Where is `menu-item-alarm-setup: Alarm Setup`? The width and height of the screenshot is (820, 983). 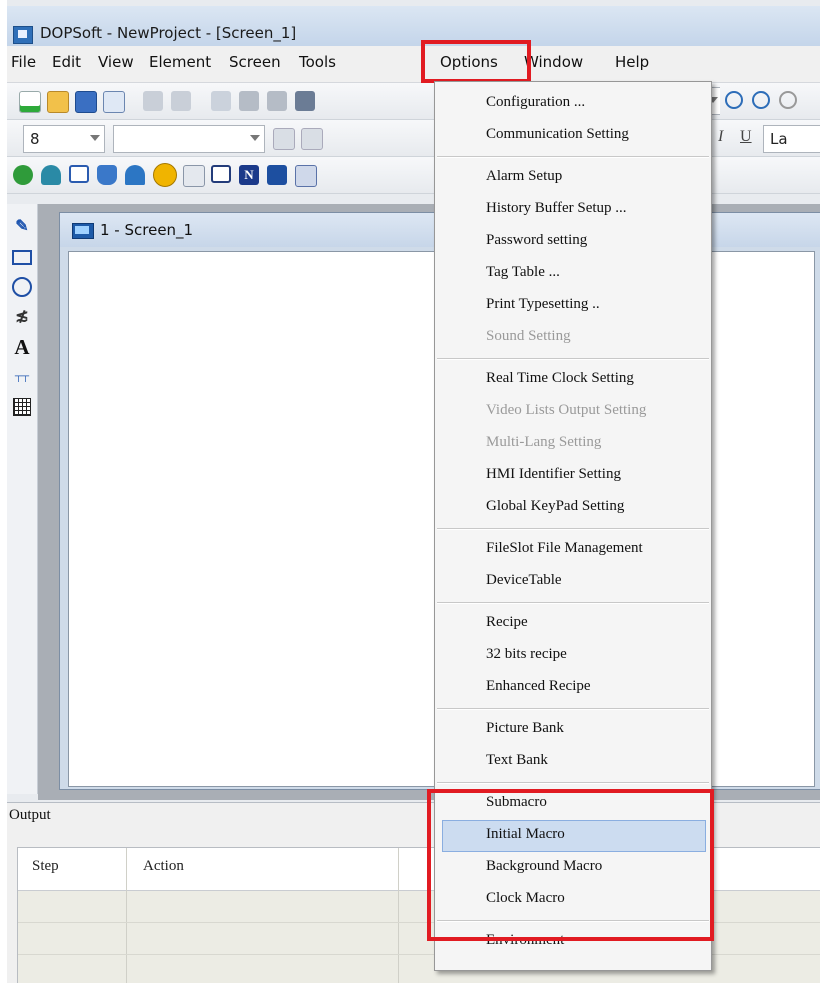
menu-item-alarm-setup: Alarm Setup is located at coordinates (524, 176).